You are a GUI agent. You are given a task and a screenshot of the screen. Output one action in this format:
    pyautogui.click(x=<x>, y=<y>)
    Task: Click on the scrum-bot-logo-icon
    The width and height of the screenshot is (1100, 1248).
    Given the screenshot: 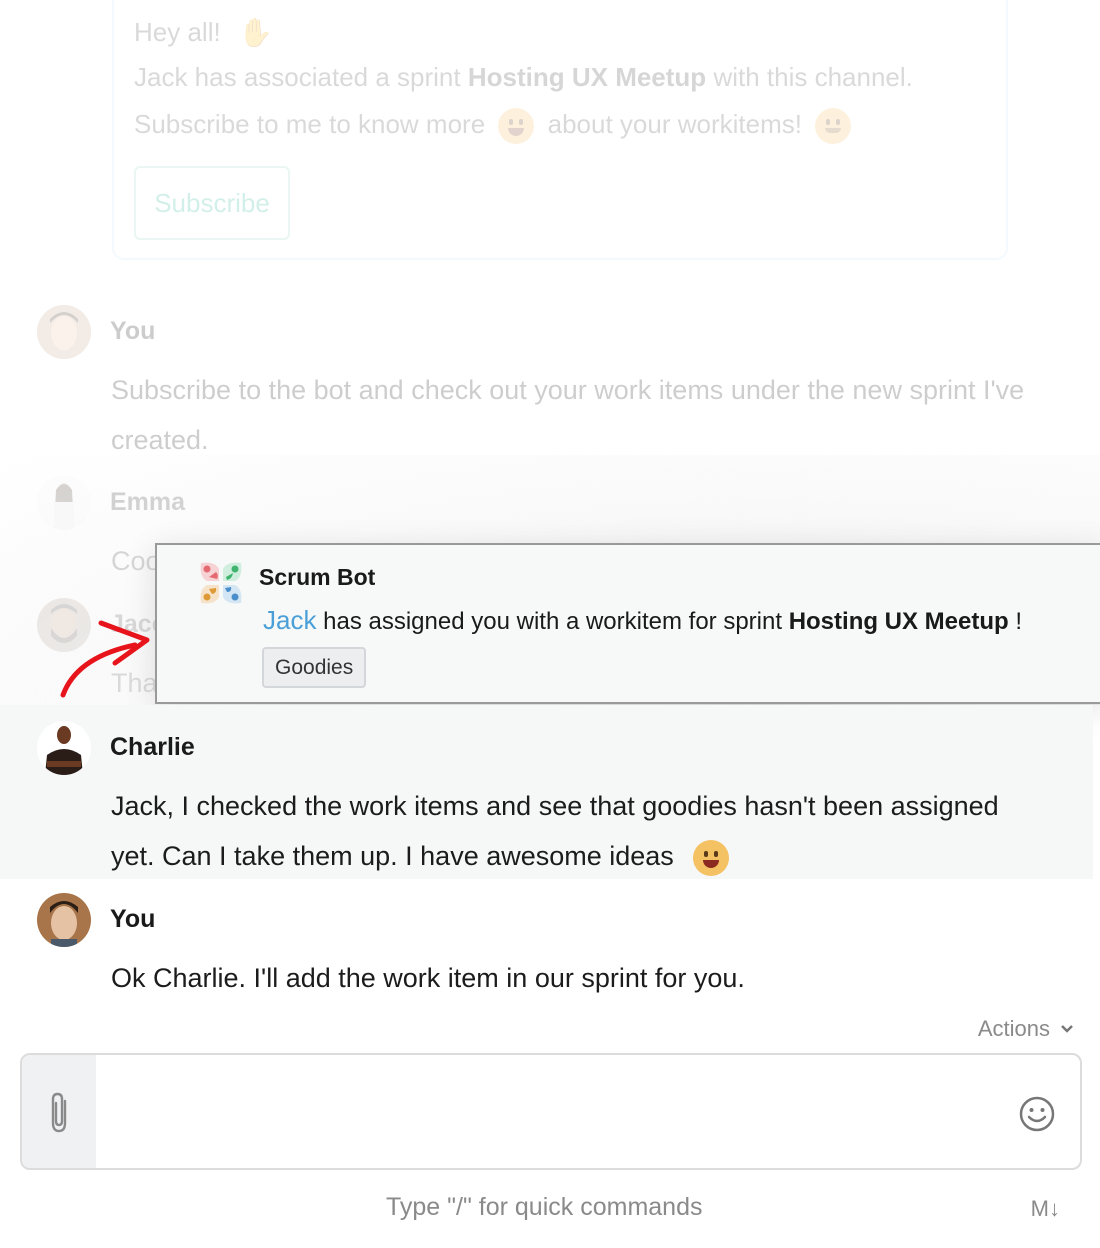 What is the action you would take?
    pyautogui.click(x=221, y=583)
    